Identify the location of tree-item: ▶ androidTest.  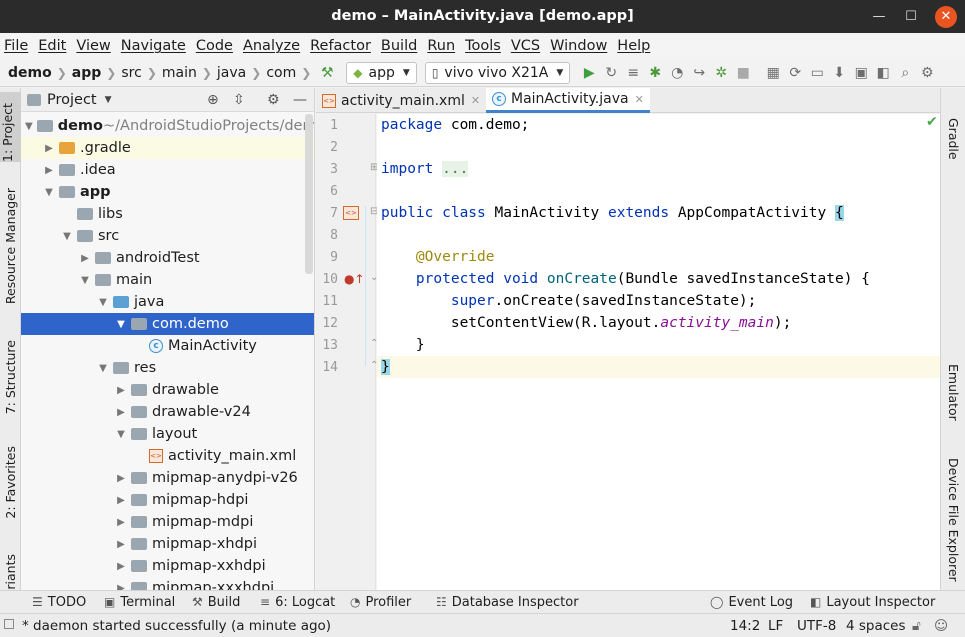
(167, 258).